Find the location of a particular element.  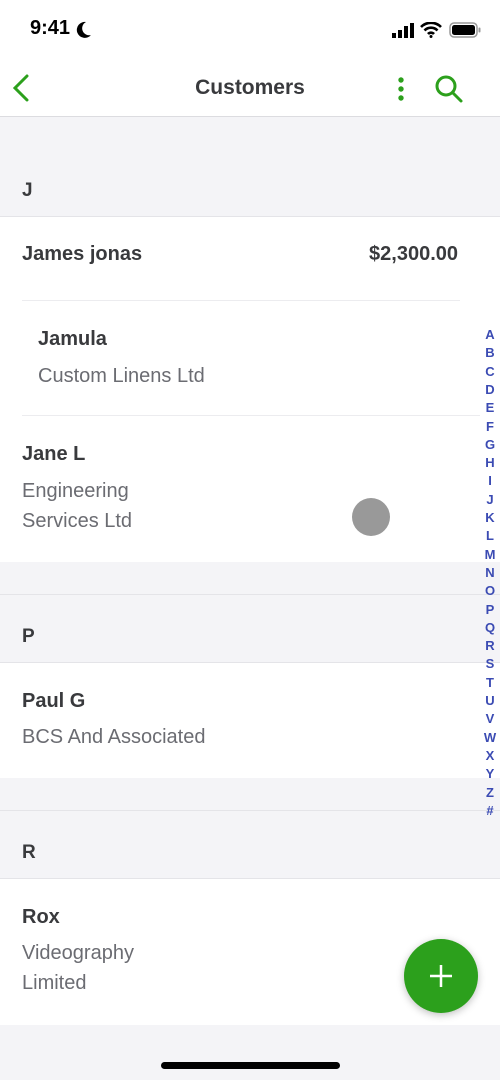

customer-name: James jonas is located at coordinates (82, 254).